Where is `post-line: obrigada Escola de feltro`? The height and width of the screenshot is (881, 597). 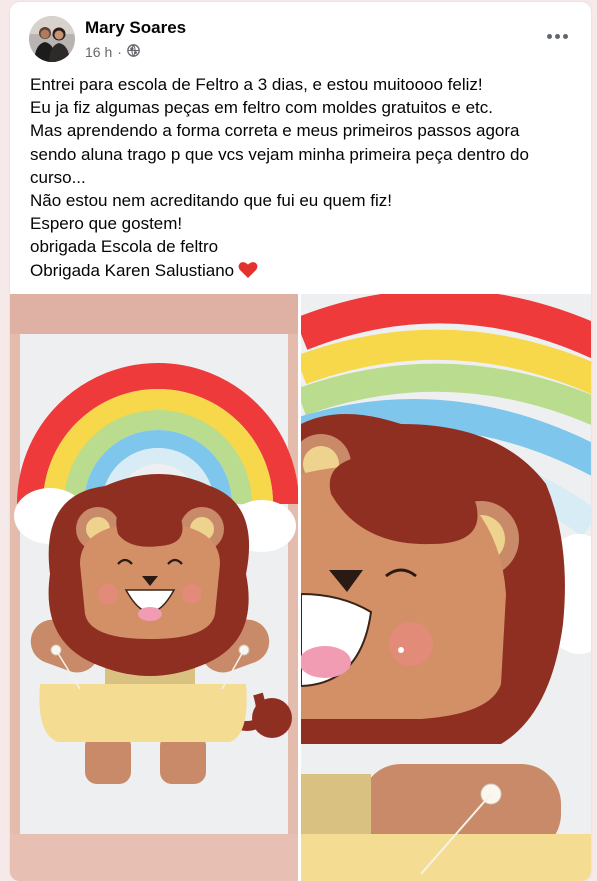
post-line: obrigada Escola de feltro is located at coordinates (124, 247).